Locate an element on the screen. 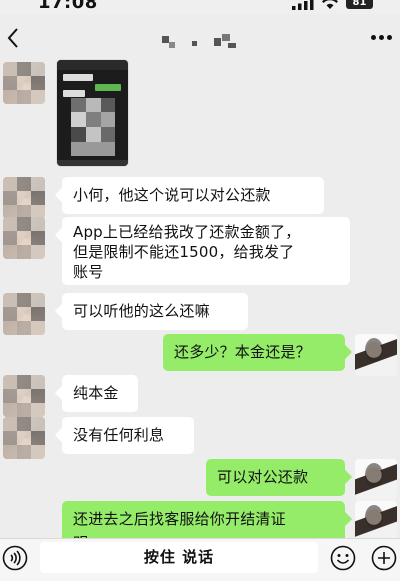  voice-icon is located at coordinates (15, 558).